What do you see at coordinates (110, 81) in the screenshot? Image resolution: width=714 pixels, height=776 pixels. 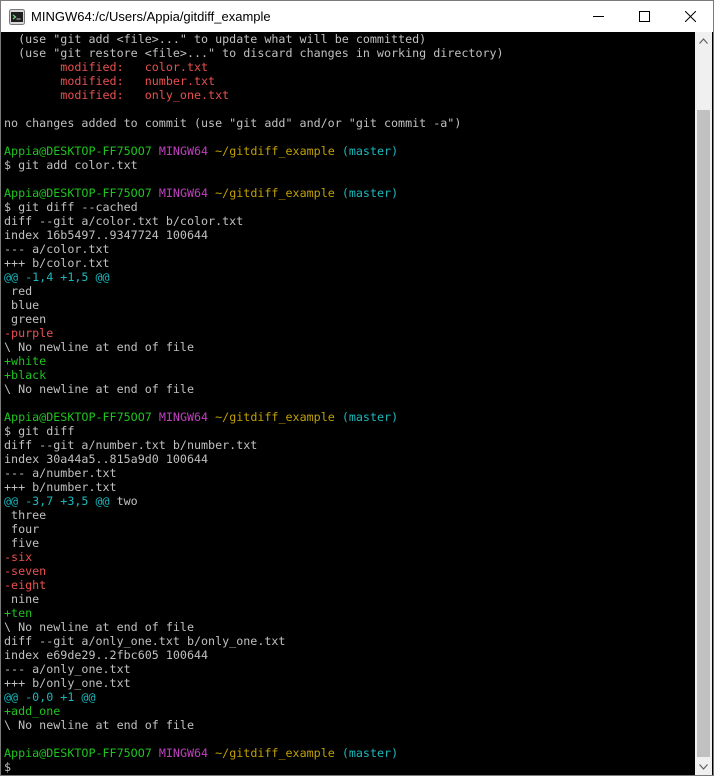 I see `modified-file-line: modified: number.txt` at bounding box center [110, 81].